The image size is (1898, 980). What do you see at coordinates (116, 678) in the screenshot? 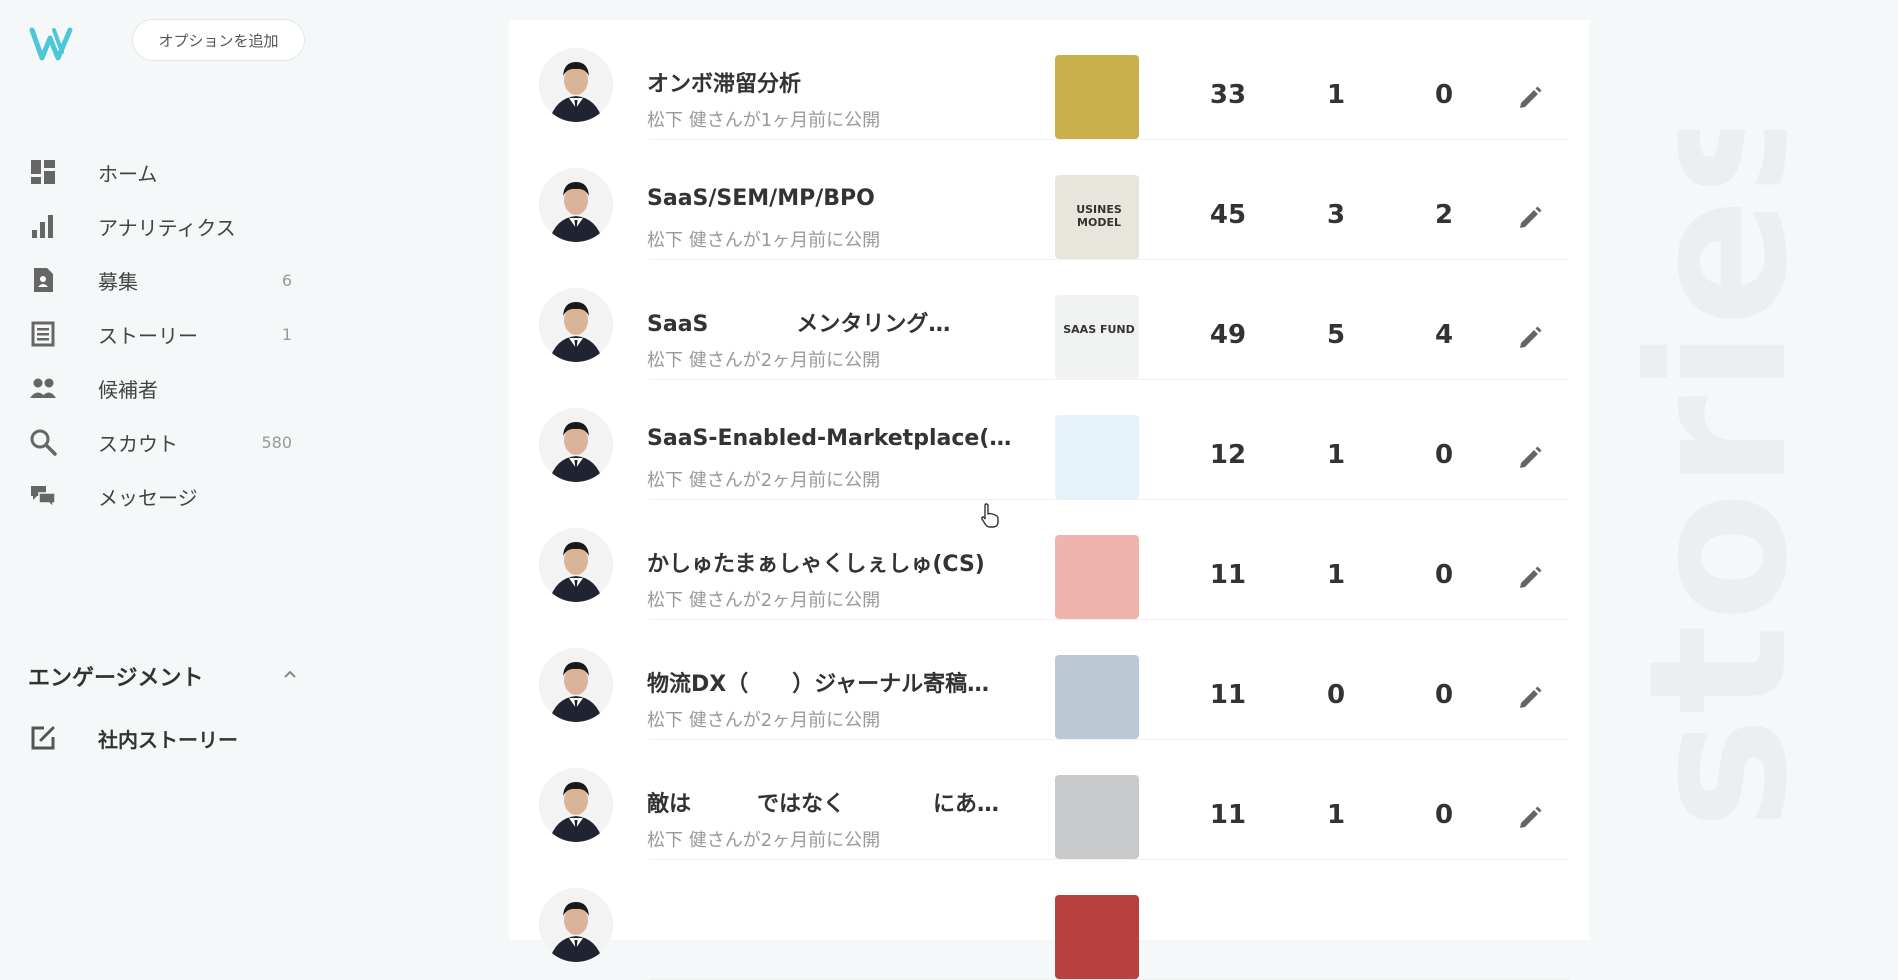
I see `engagement-label: エンゲージメント` at bounding box center [116, 678].